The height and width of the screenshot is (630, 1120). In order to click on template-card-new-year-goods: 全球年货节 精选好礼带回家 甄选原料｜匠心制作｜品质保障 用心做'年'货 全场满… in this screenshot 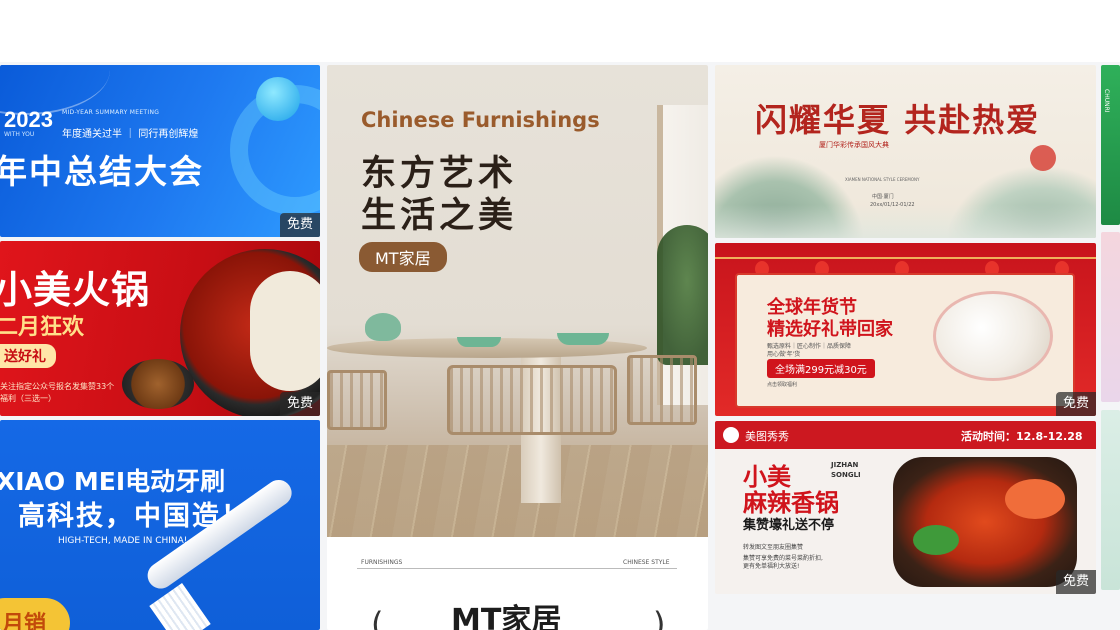, I will do `click(905, 329)`.